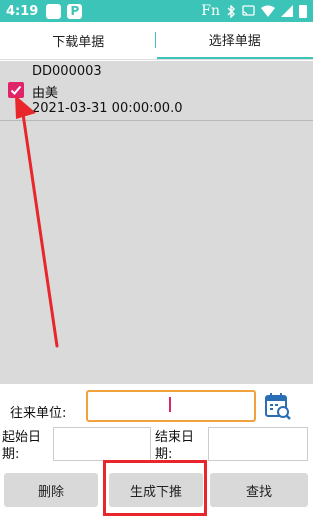  Describe the element at coordinates (22, 11) in the screenshot. I see `status-time: 4:19` at that location.